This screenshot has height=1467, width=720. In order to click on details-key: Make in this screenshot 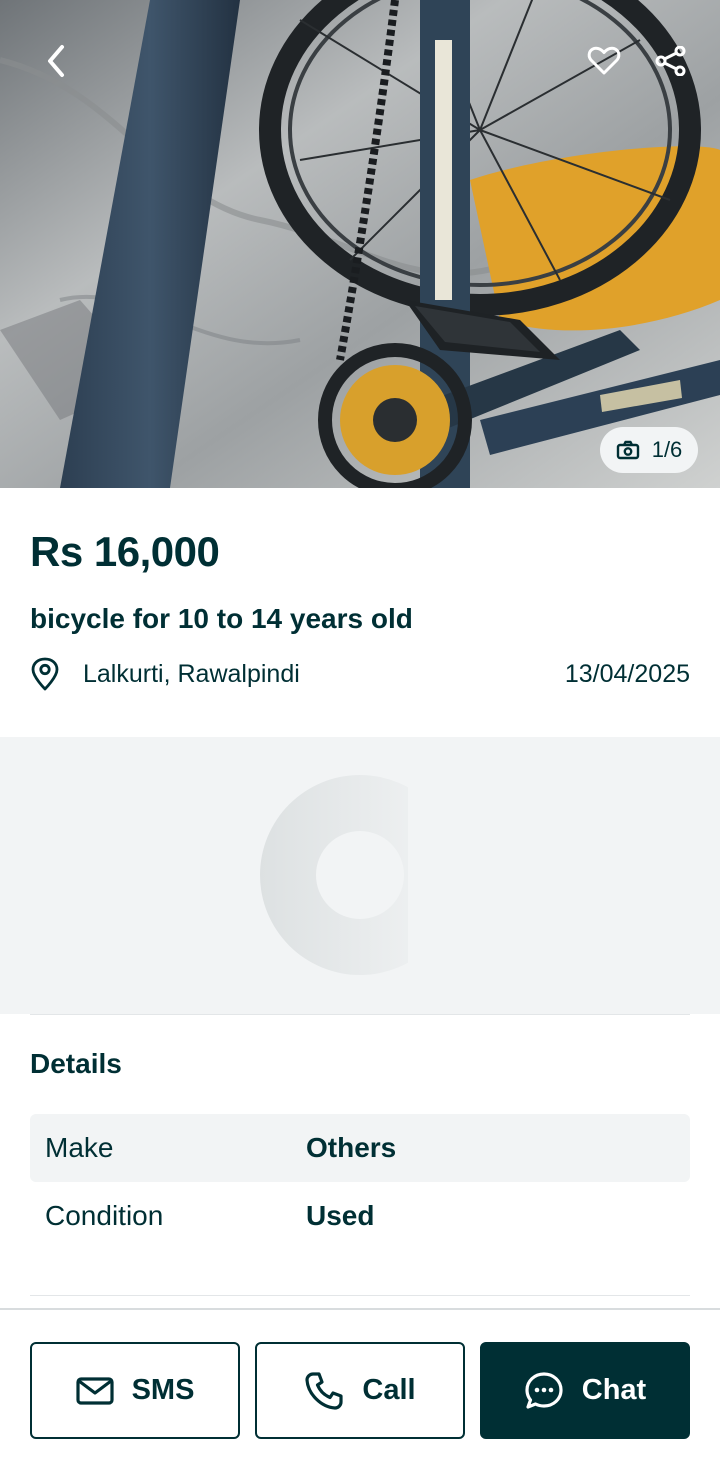, I will do `click(79, 1147)`.